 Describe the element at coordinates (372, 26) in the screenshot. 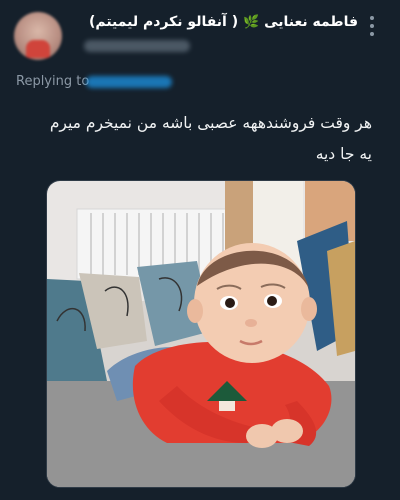

I see `more-vertical-icon` at that location.